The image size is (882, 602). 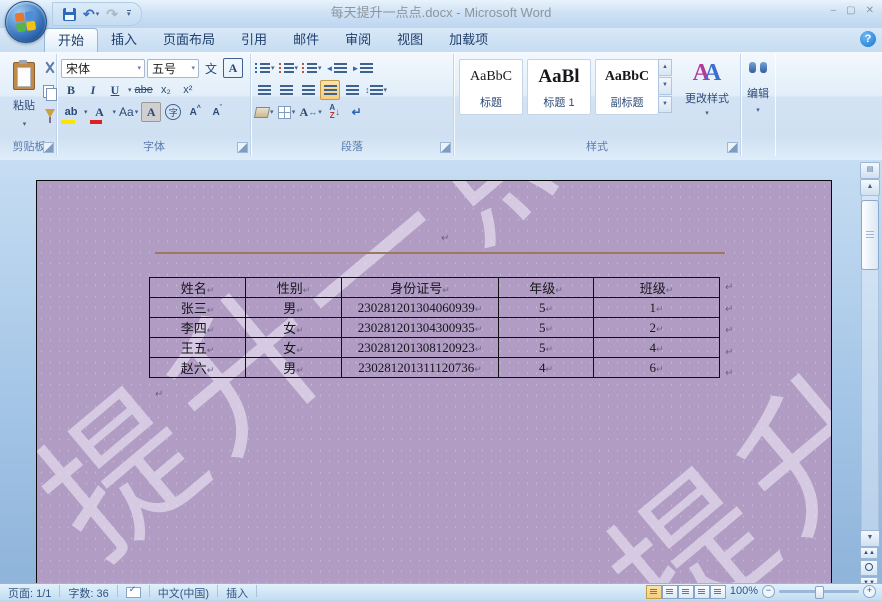 What do you see at coordinates (335, 112) in the screenshot?
I see `sort-button: A Z ↓` at bounding box center [335, 112].